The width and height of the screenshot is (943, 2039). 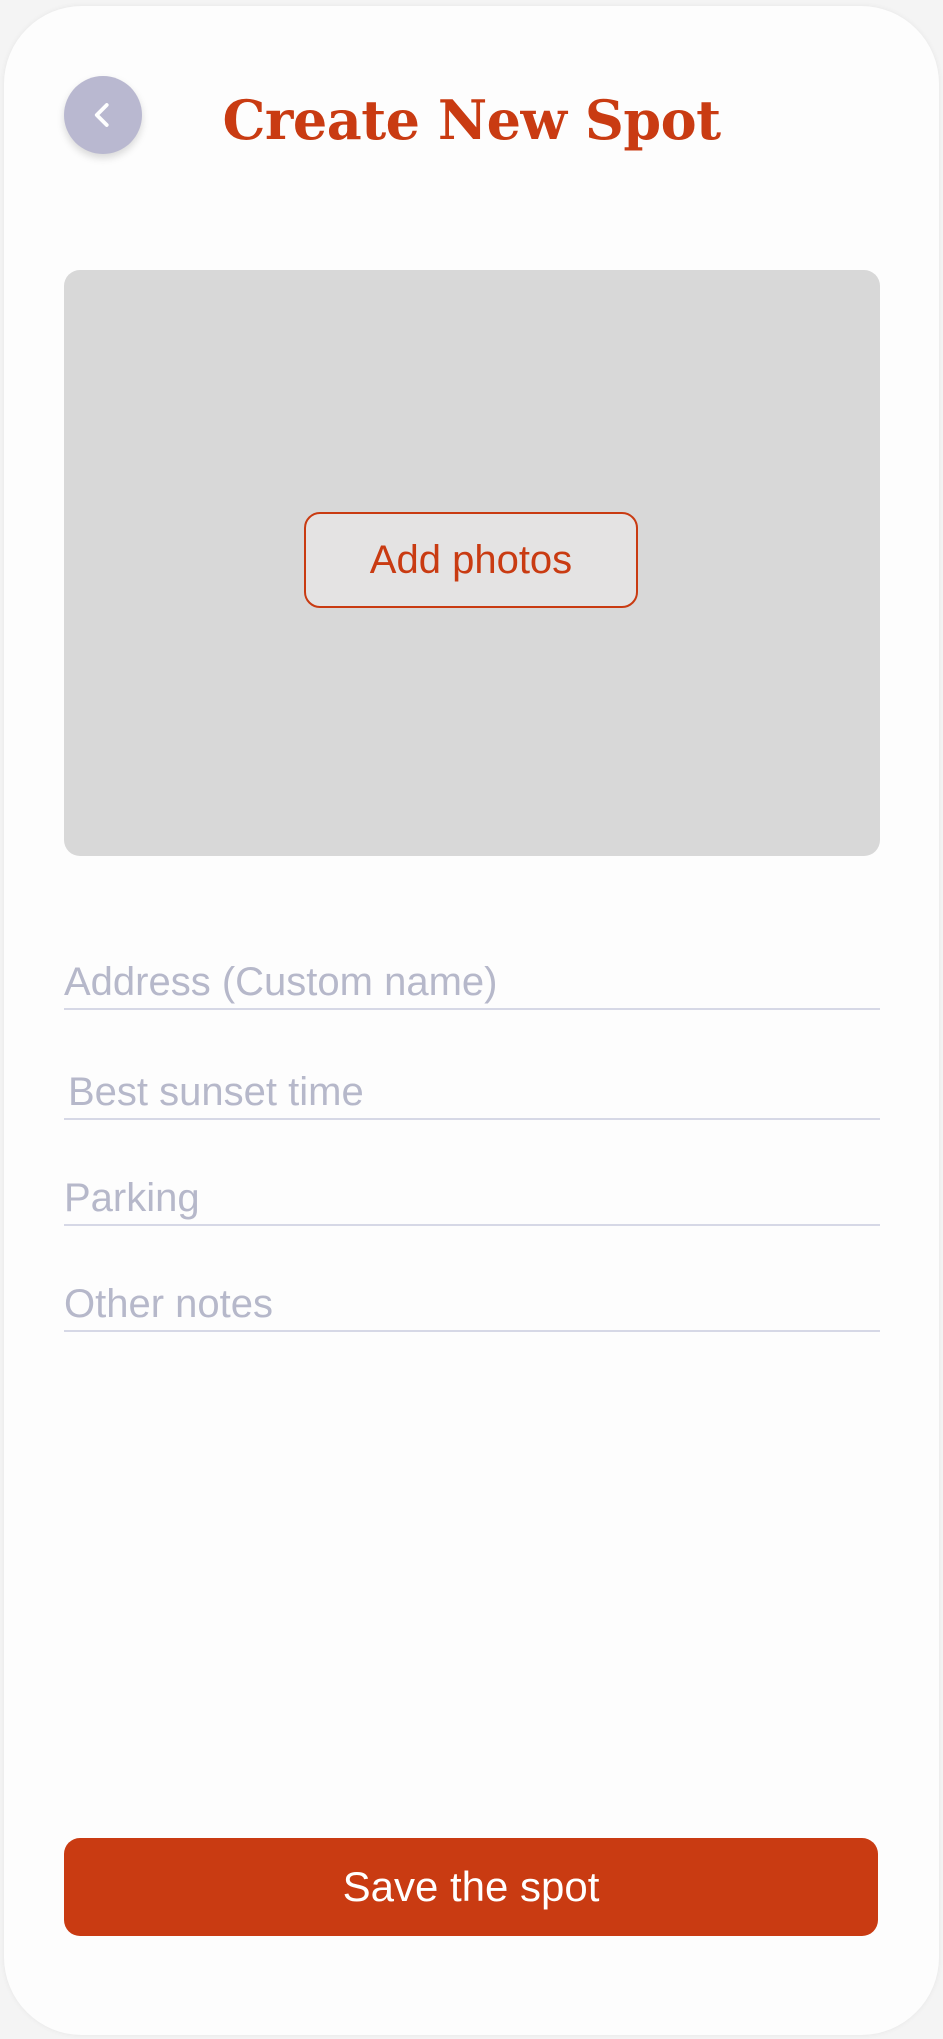 I want to click on parking-field-wrapper, so click(x=472, y=1199).